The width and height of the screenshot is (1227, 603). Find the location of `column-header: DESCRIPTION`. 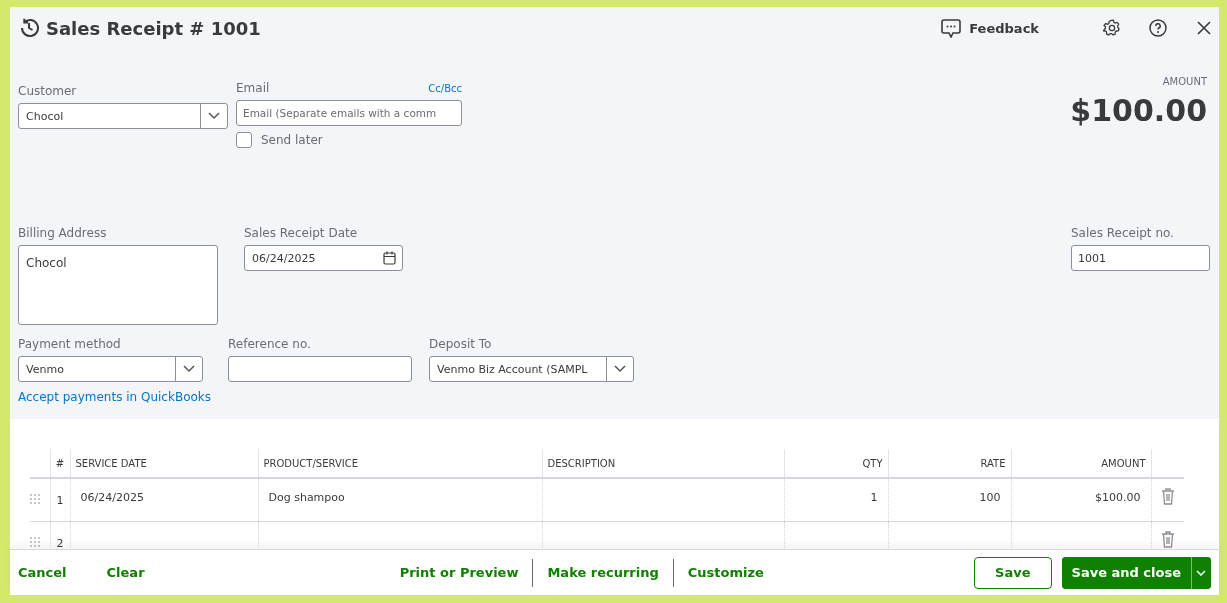

column-header: DESCRIPTION is located at coordinates (663, 464).